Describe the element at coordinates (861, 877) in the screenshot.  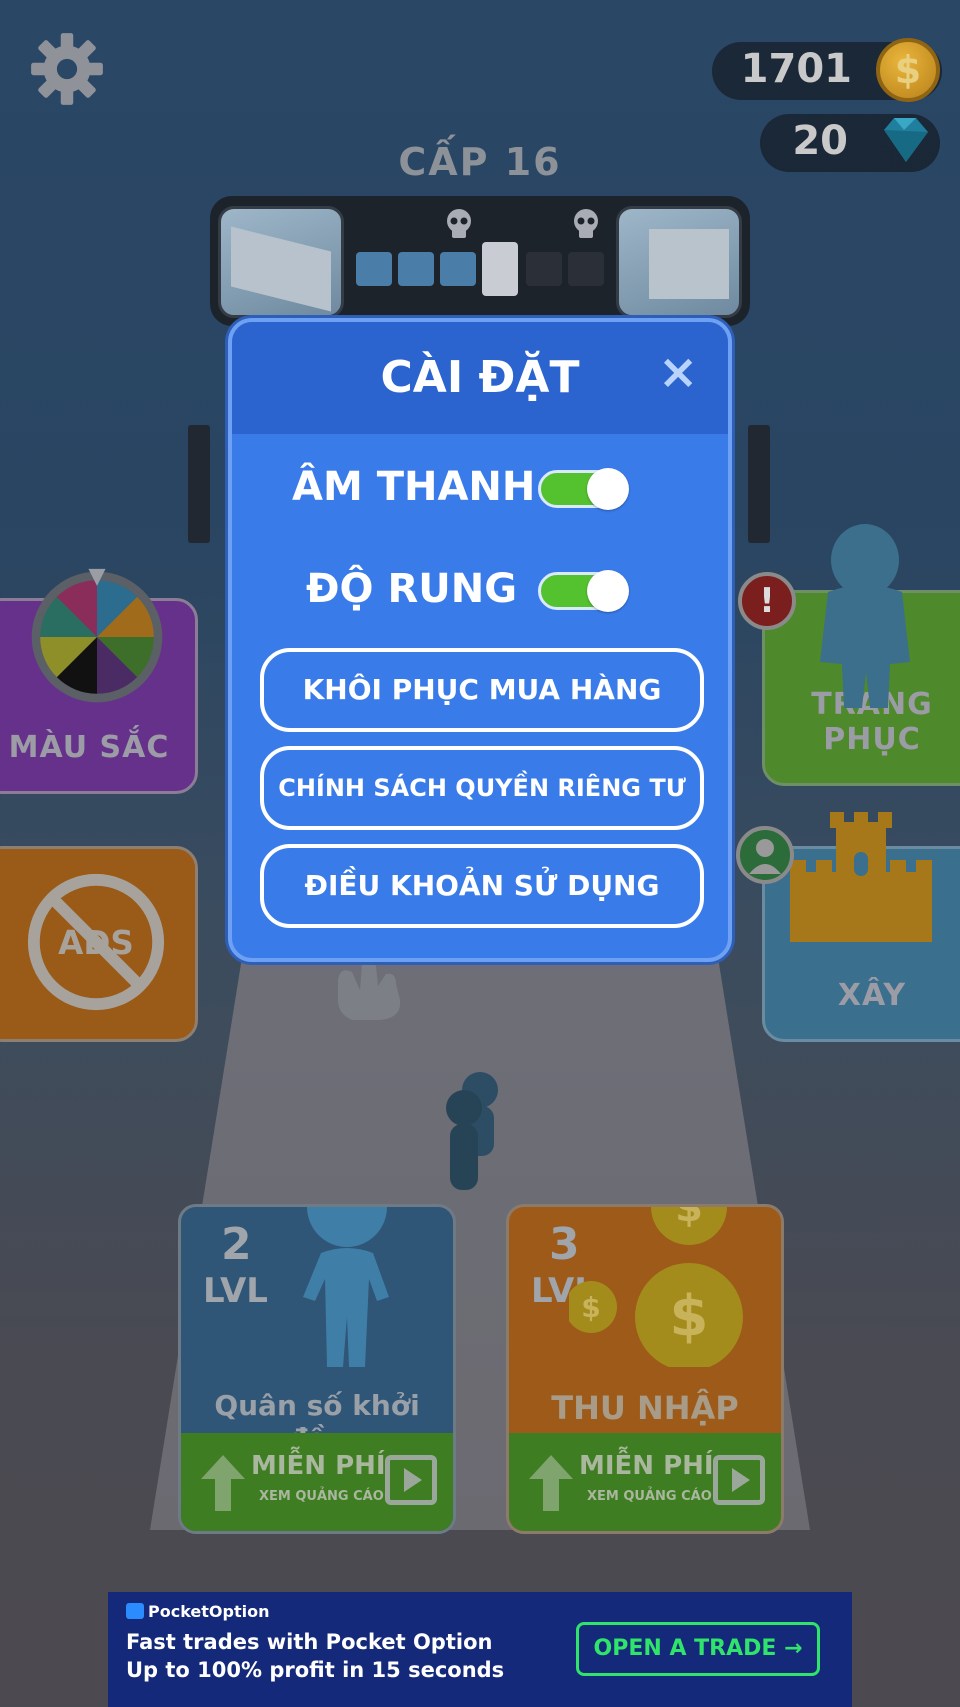
I see `castle-icon` at that location.